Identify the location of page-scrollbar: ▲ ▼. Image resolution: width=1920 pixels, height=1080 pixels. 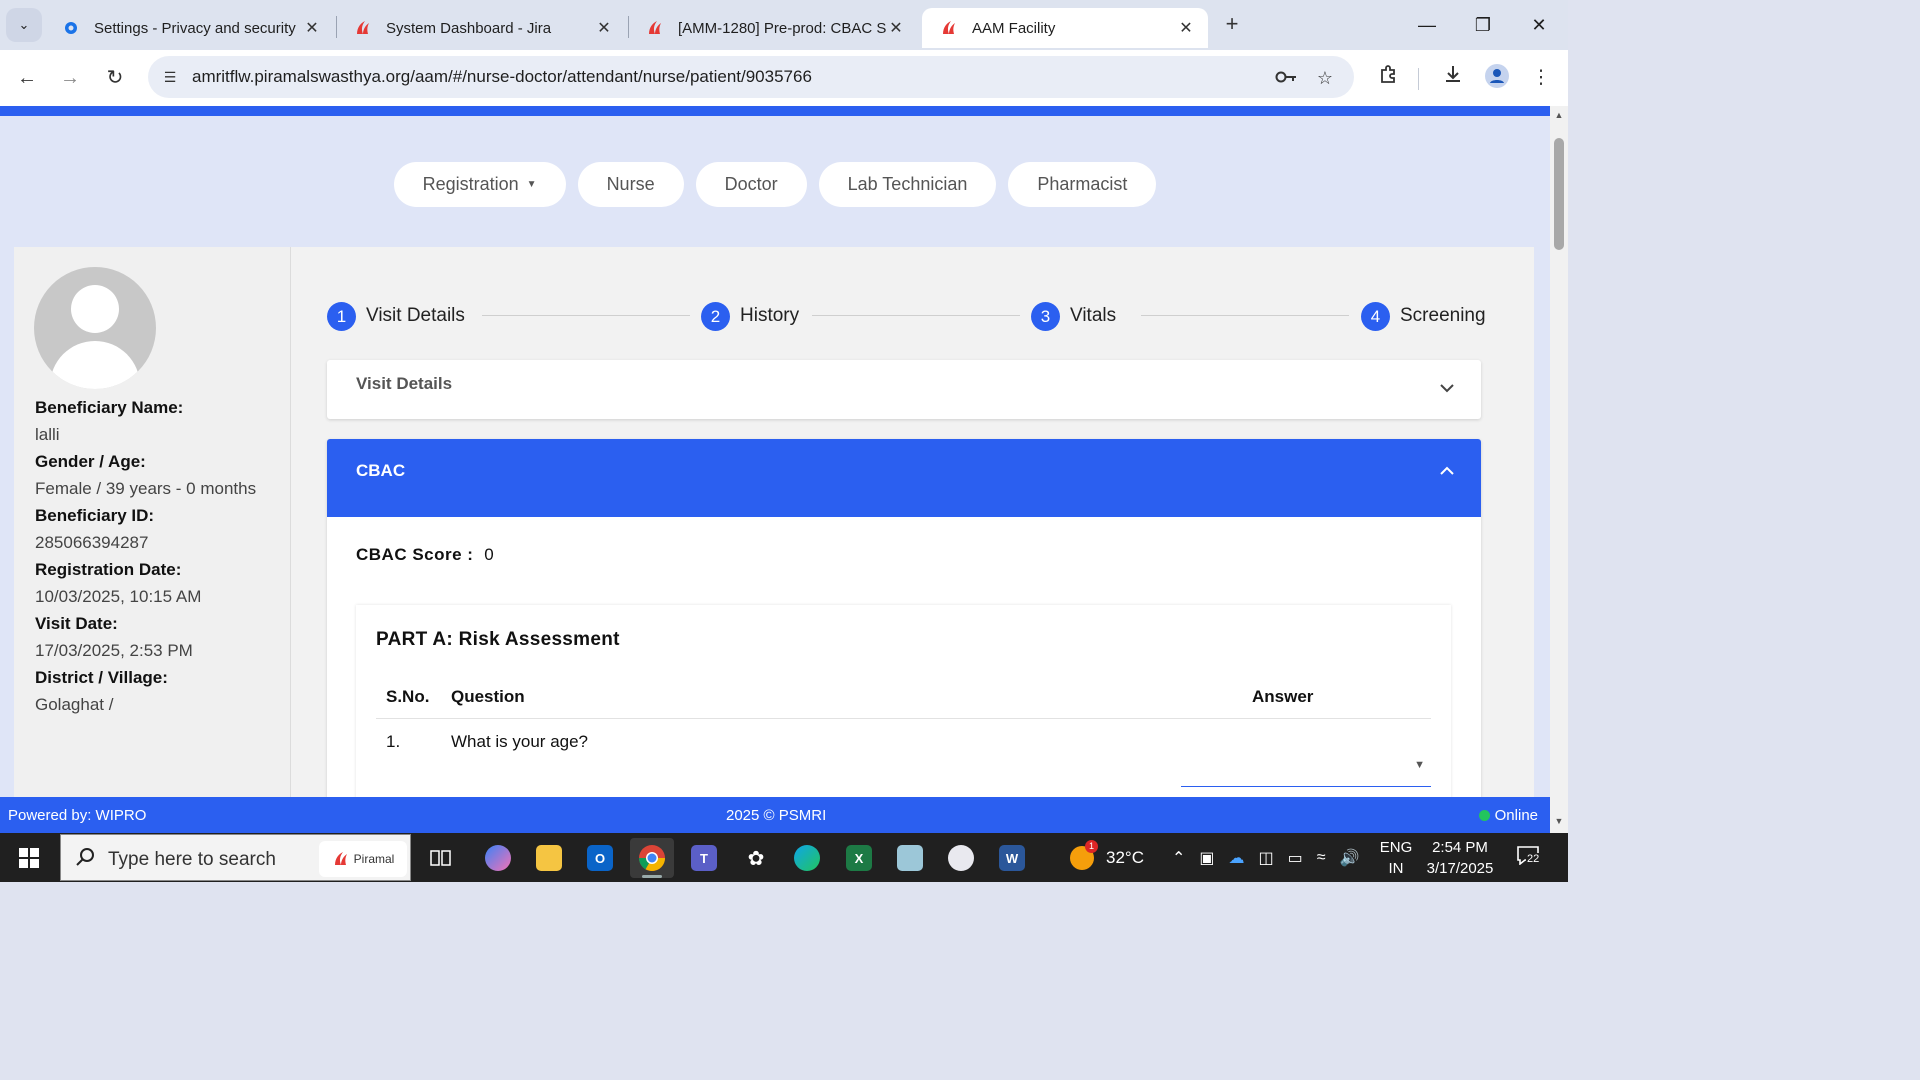
(1559, 469).